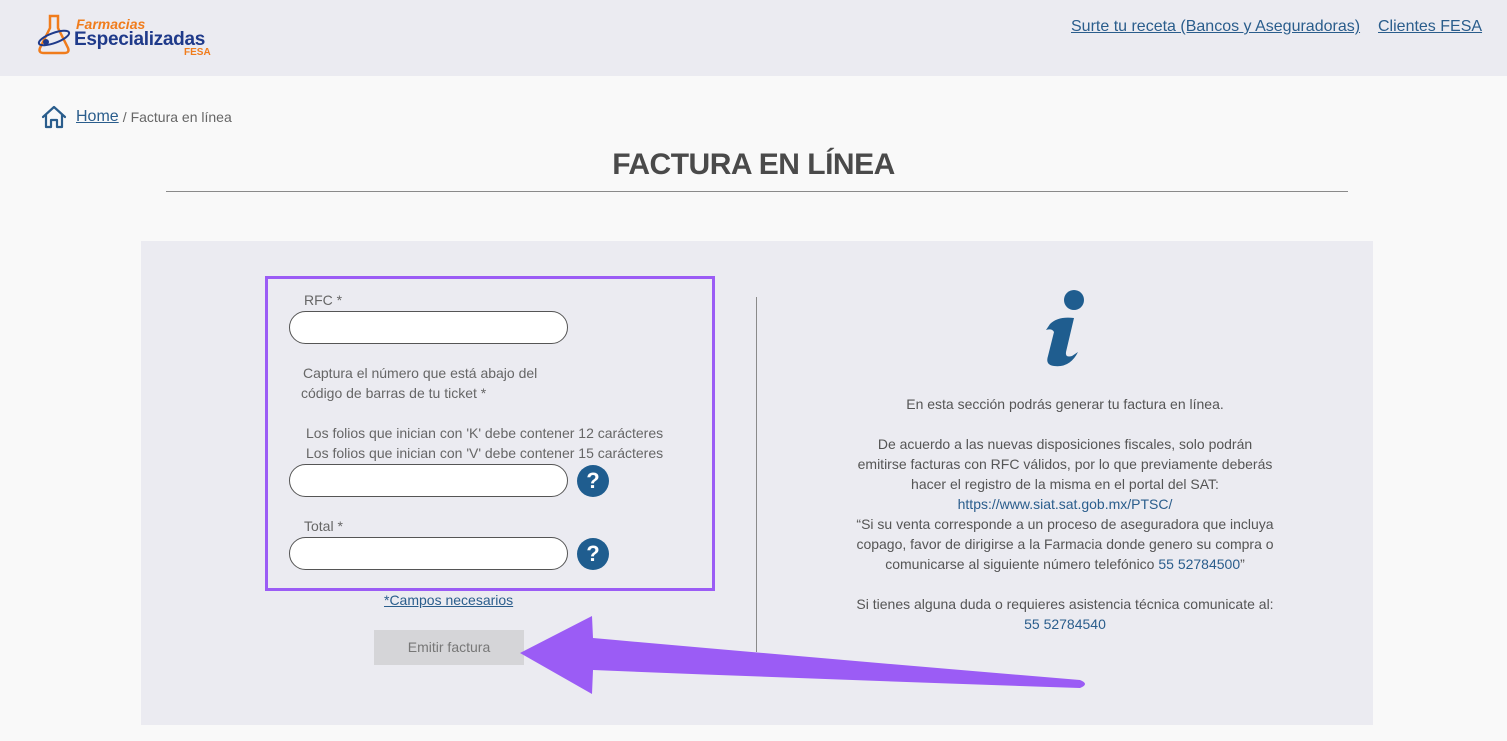 The width and height of the screenshot is (1507, 741). What do you see at coordinates (449, 647) in the screenshot?
I see `emit-invoice-button: Emitir factura` at bounding box center [449, 647].